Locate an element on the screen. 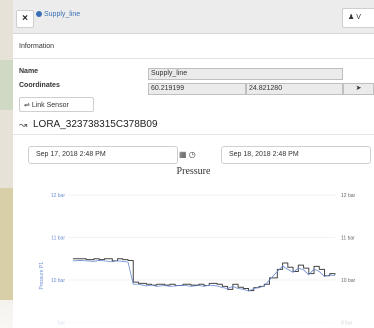 The width and height of the screenshot is (374, 328). chart-line-icon: ↝ is located at coordinates (23, 125).